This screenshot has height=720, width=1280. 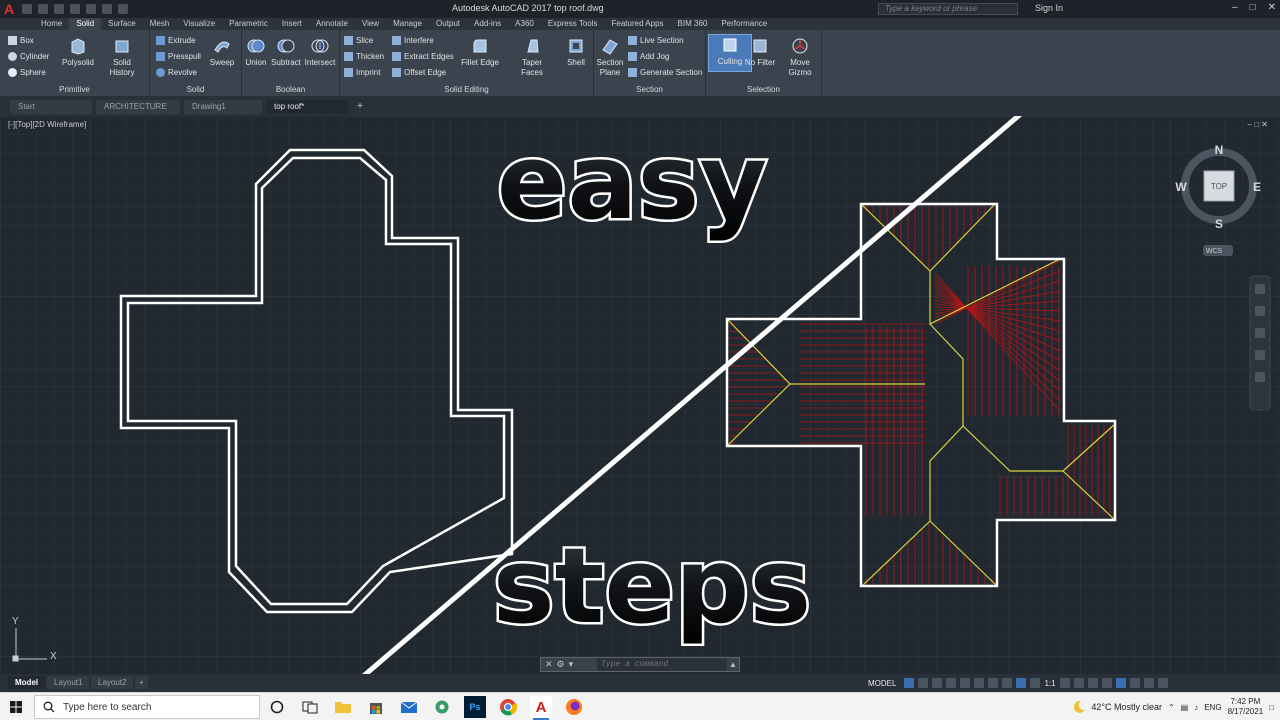 What do you see at coordinates (532, 57) in the screenshot?
I see `taper-faces-button: Taper Faces` at bounding box center [532, 57].